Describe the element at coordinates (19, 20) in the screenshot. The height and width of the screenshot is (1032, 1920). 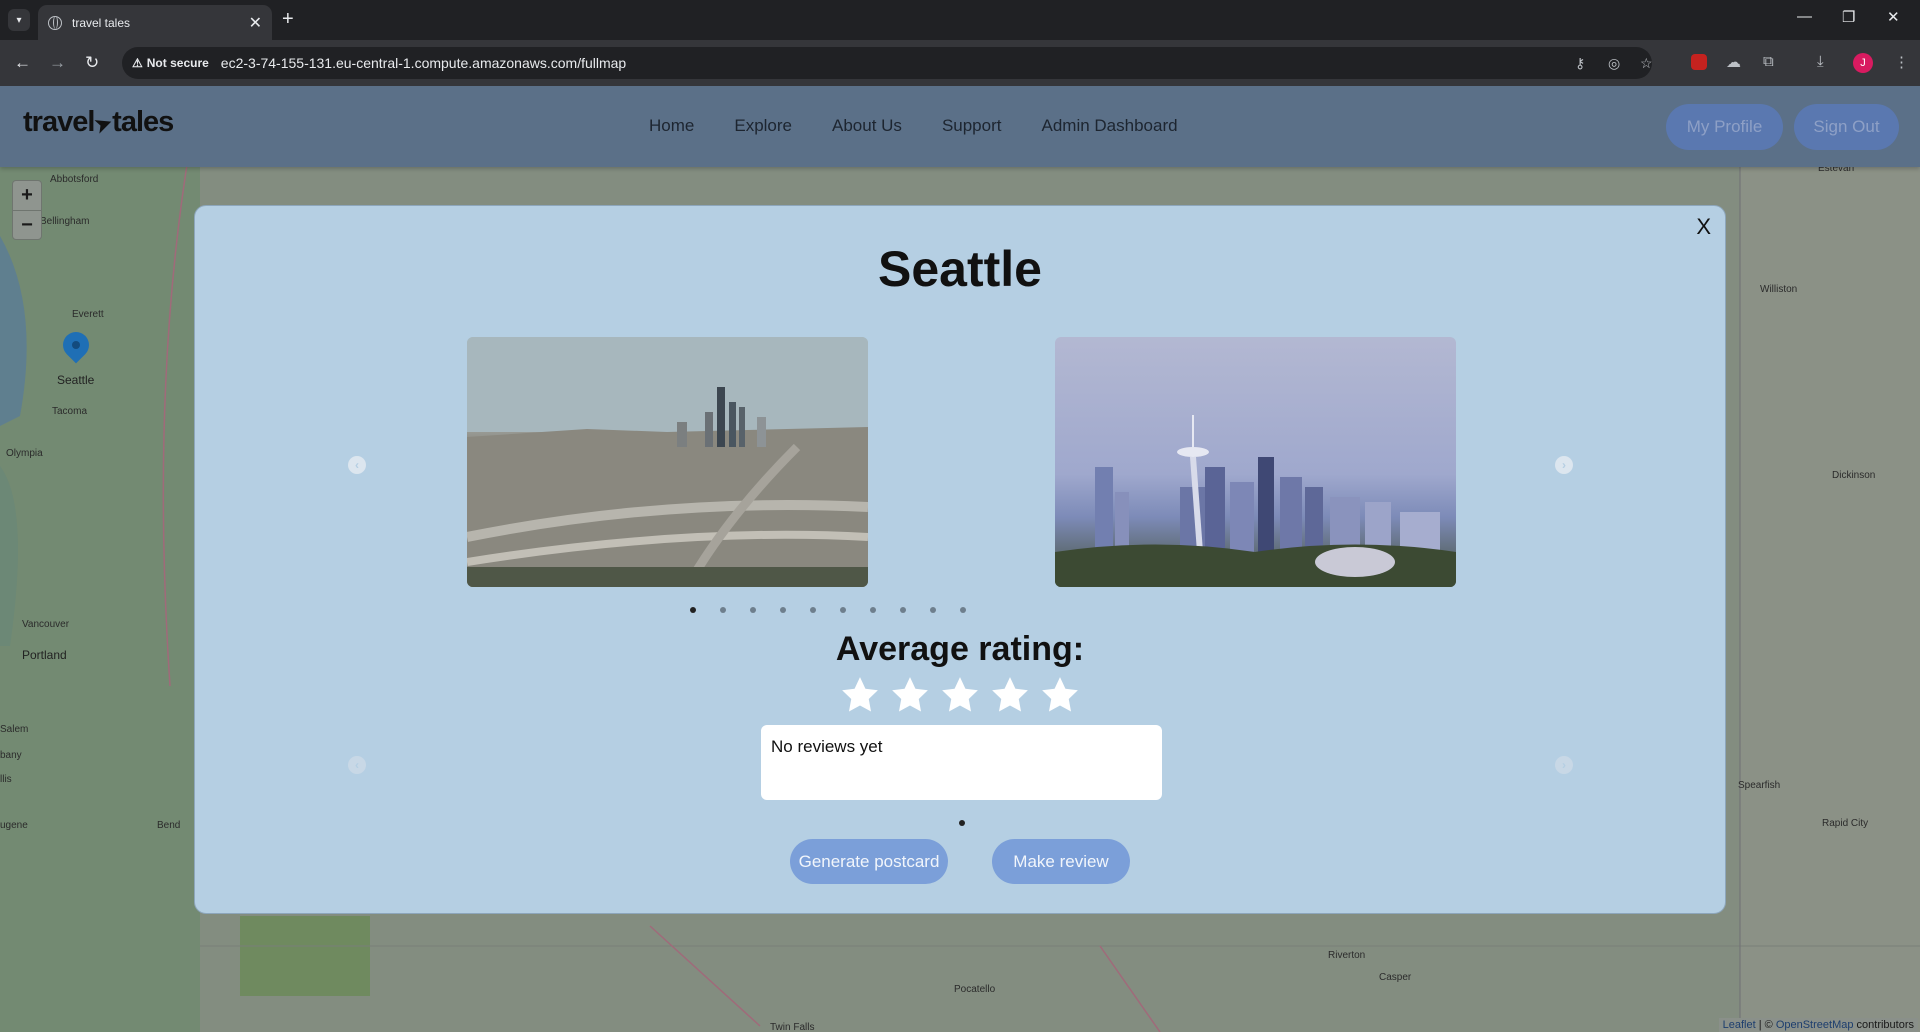
I see `tab-search-icon: ▾` at that location.